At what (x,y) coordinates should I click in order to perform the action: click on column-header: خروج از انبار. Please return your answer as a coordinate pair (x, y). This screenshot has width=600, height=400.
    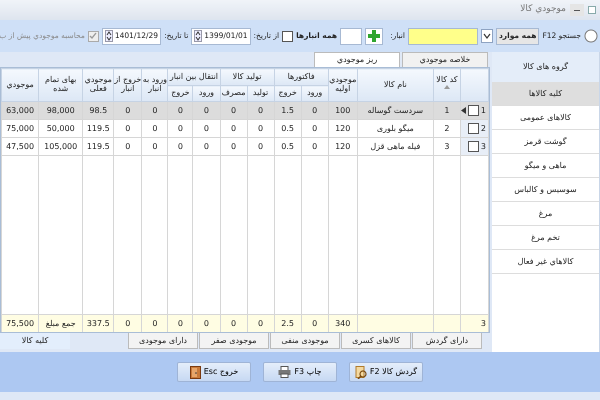
    Looking at the image, I should click on (128, 85).